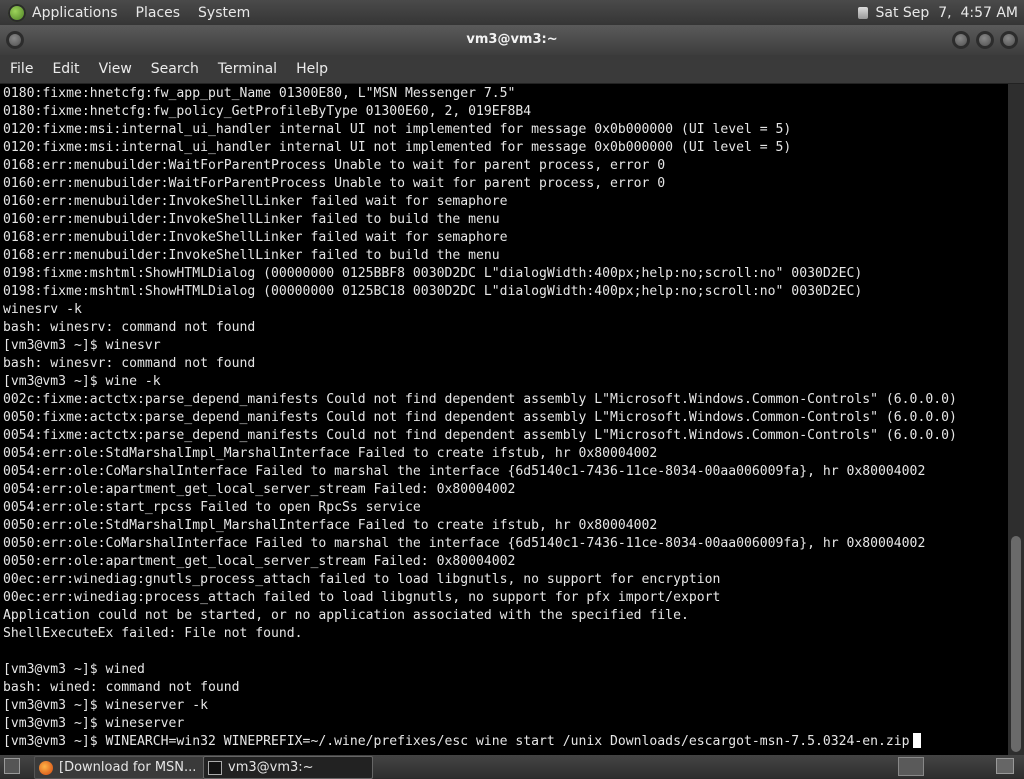 The width and height of the screenshot is (1024, 779). What do you see at coordinates (82, 345) in the screenshot?
I see `terminal-line: [vm3@vm3 ~]$ winesvr` at bounding box center [82, 345].